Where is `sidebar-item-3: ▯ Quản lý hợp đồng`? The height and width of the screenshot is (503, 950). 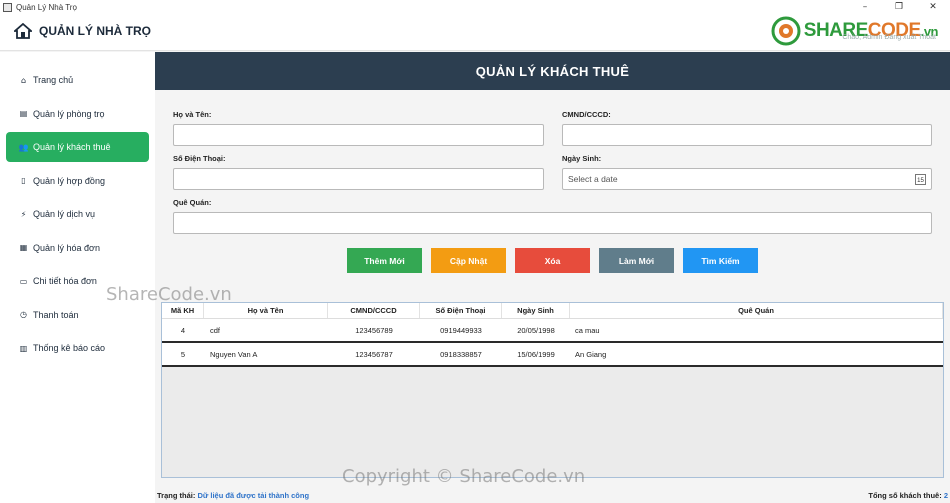 sidebar-item-3: ▯ Quản lý hợp đồng is located at coordinates (77, 181).